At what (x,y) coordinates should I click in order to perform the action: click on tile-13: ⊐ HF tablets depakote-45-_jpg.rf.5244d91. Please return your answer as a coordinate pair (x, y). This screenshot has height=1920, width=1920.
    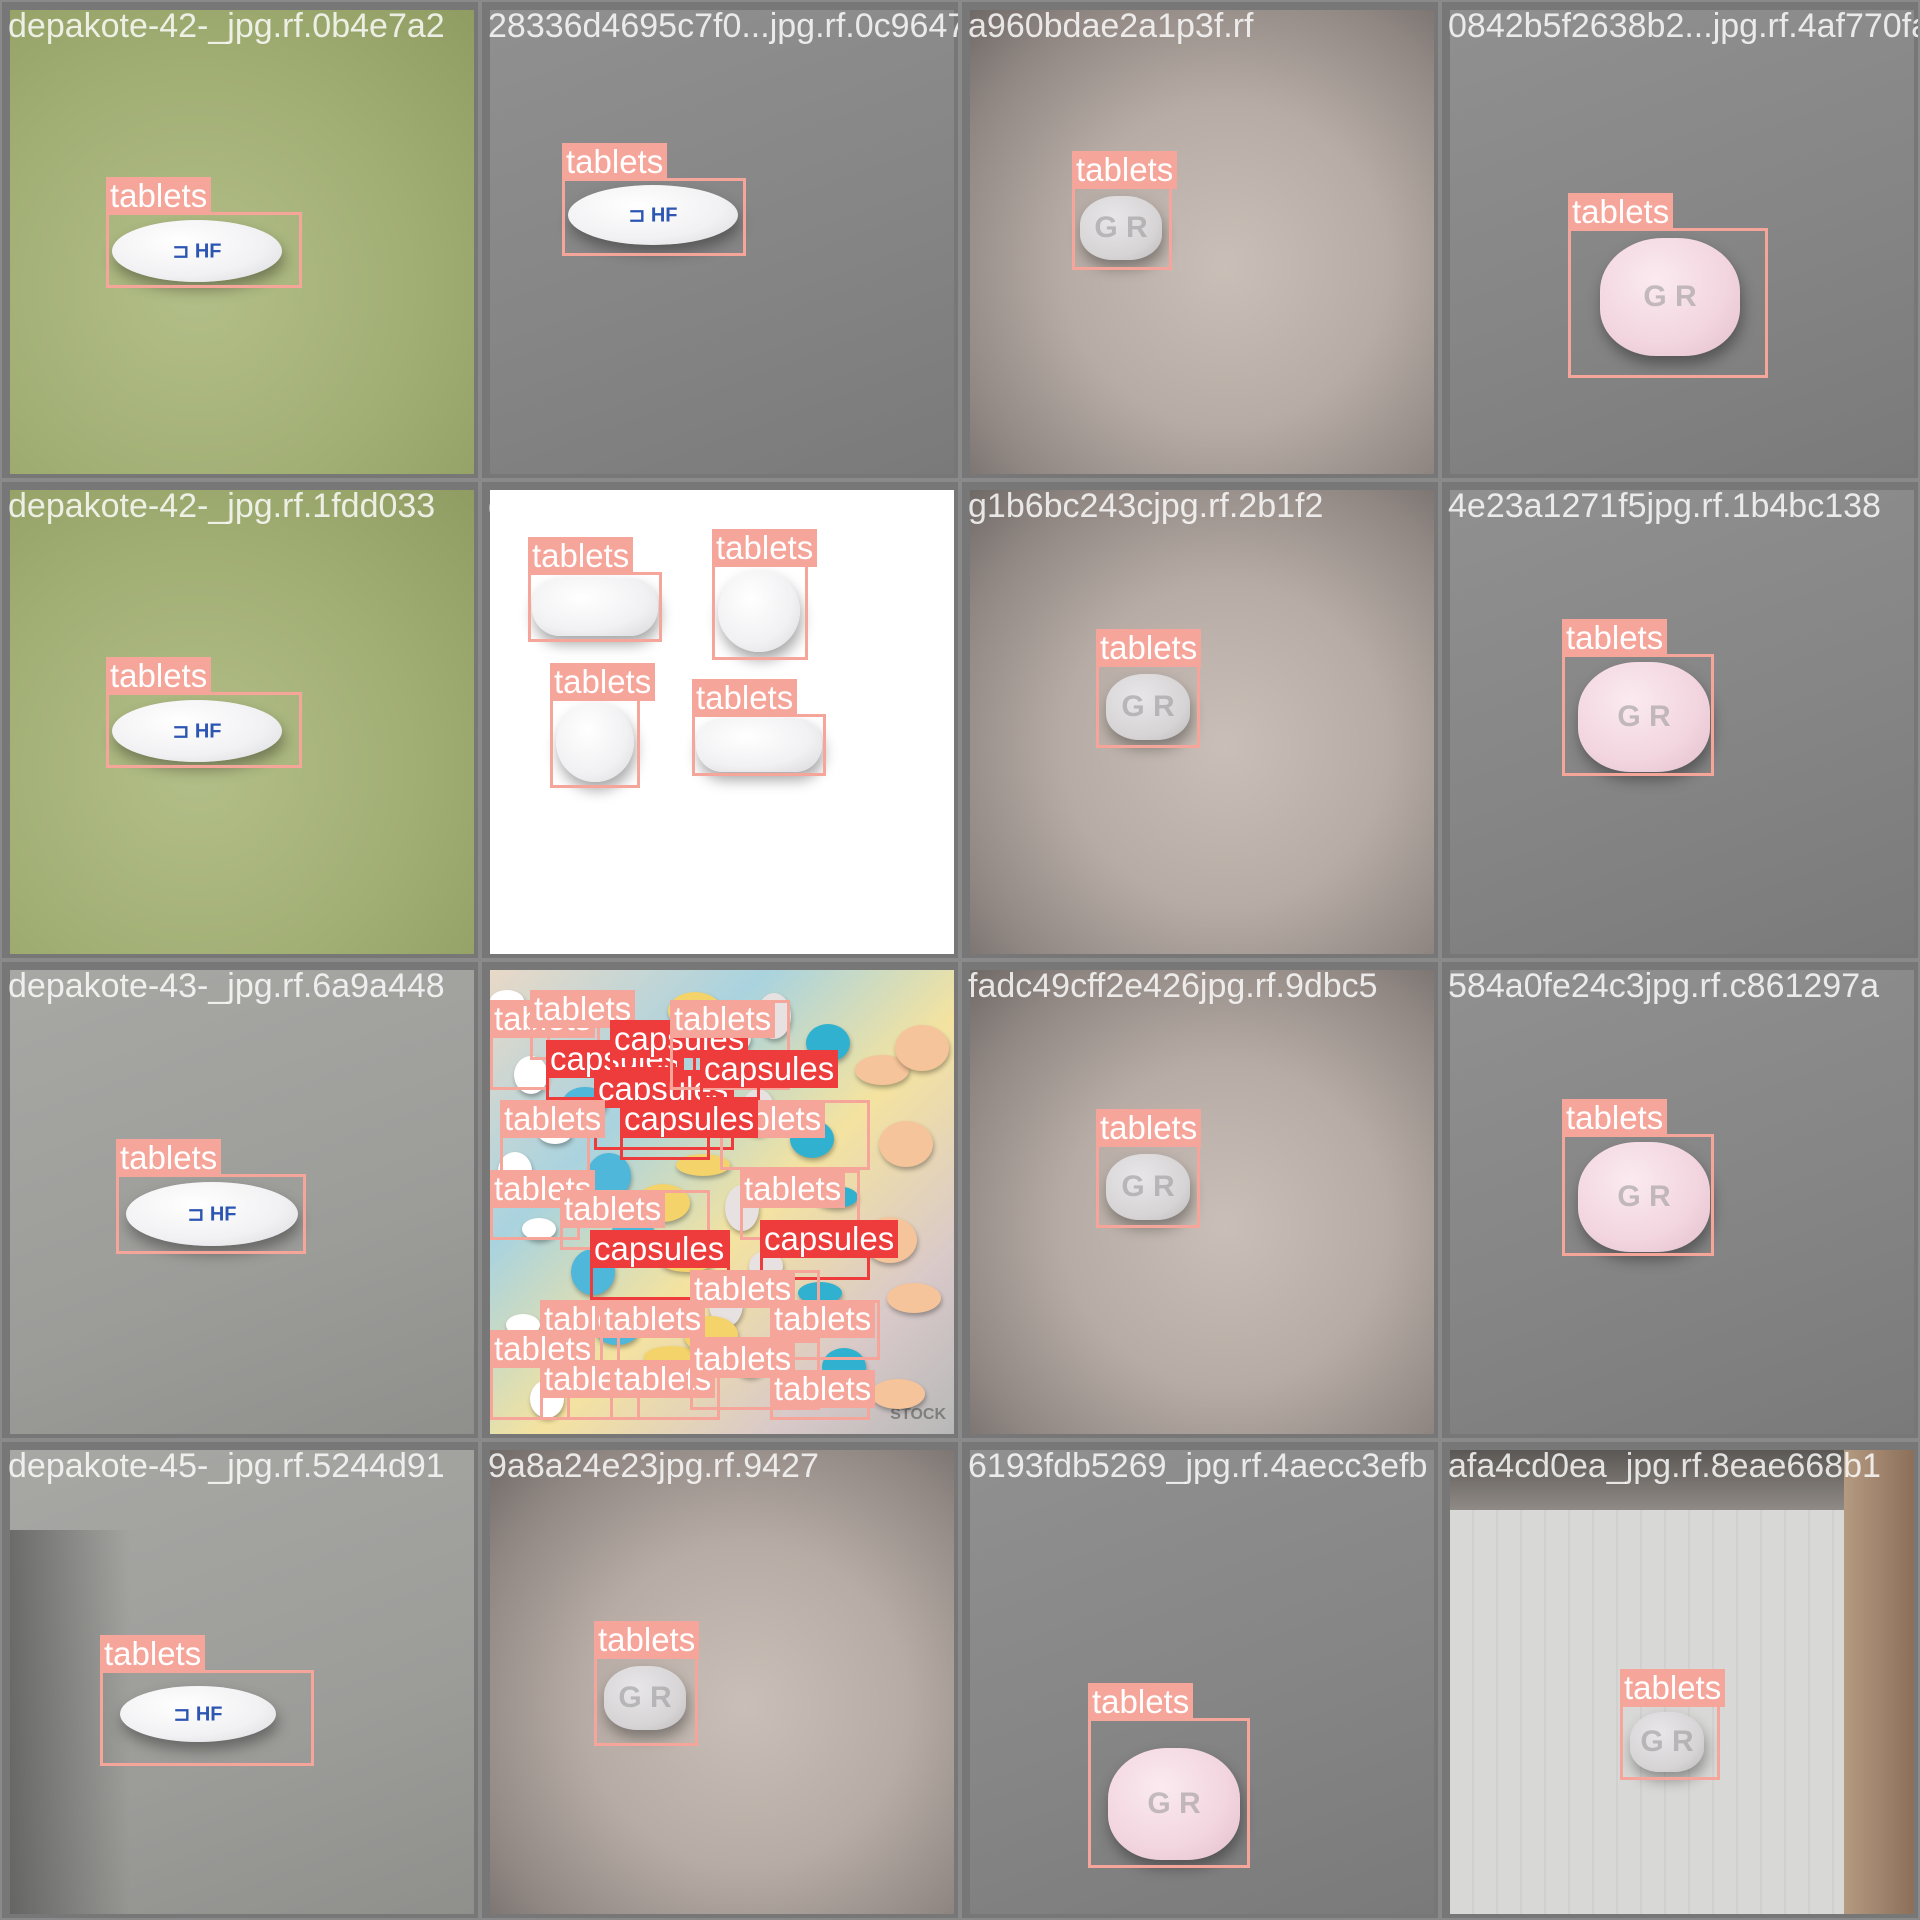
    Looking at the image, I should click on (240, 1680).